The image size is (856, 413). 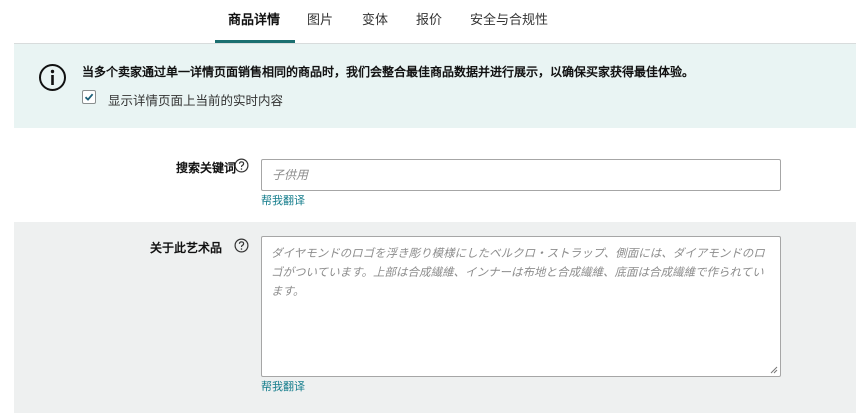 What do you see at coordinates (774, 370) in the screenshot?
I see `resize-handle-icon` at bounding box center [774, 370].